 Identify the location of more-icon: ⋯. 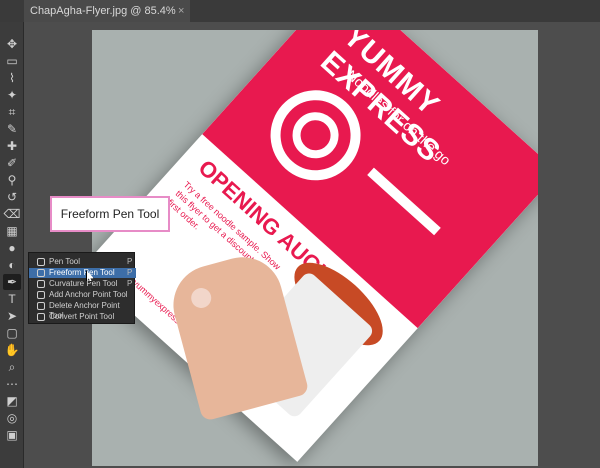
(12, 384).